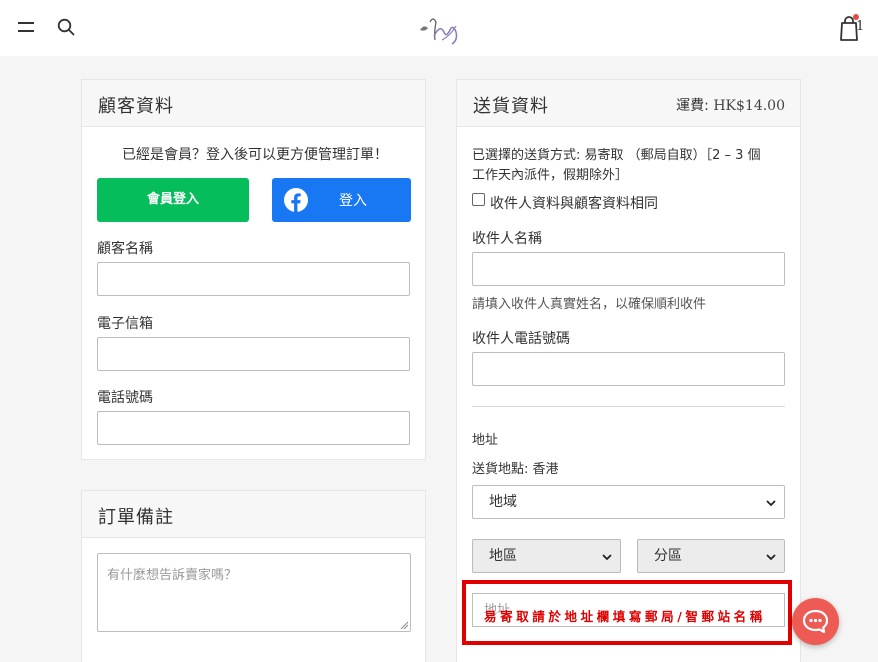  Describe the element at coordinates (404, 625) in the screenshot. I see `resize-handle-icon` at that location.